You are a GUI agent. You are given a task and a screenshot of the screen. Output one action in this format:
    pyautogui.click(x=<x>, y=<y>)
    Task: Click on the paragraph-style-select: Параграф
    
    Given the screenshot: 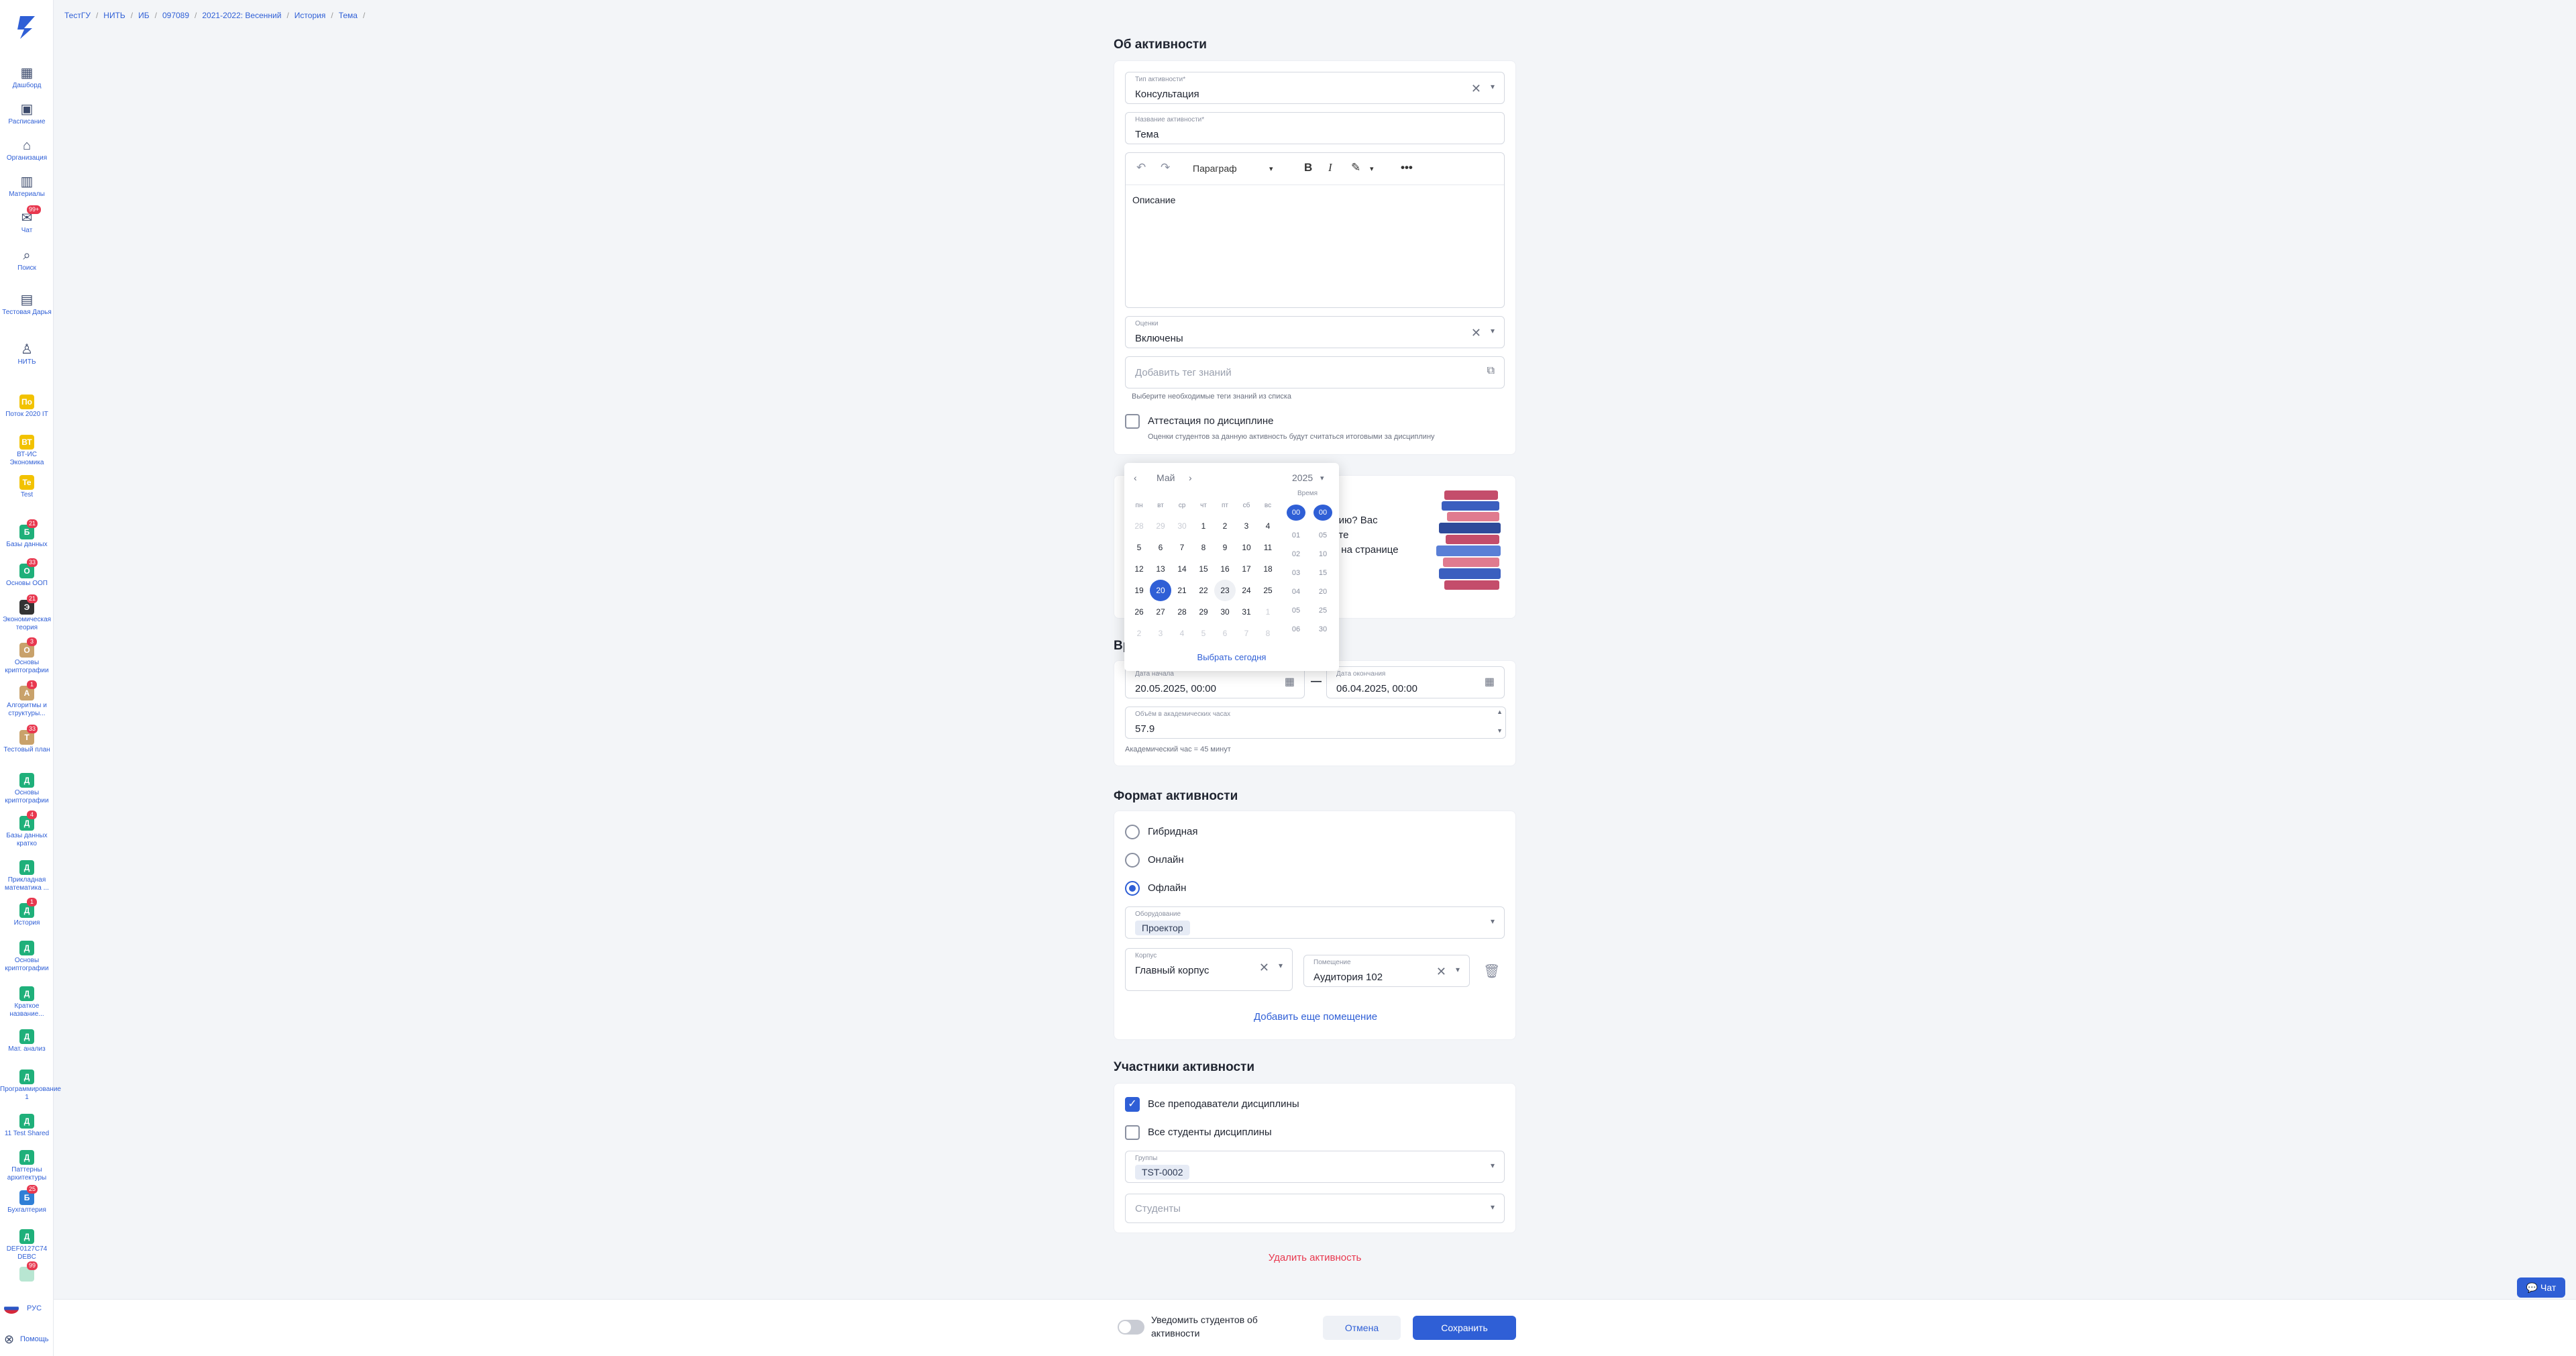 What is the action you would take?
    pyautogui.click(x=1215, y=168)
    